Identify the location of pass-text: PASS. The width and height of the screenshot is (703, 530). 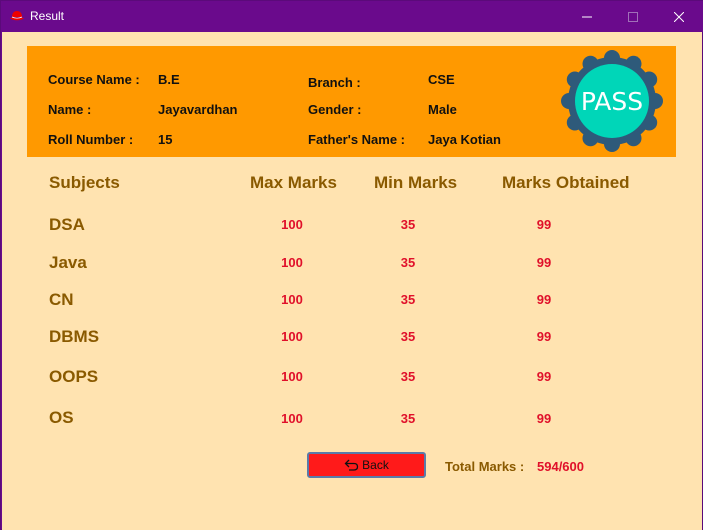
(612, 101).